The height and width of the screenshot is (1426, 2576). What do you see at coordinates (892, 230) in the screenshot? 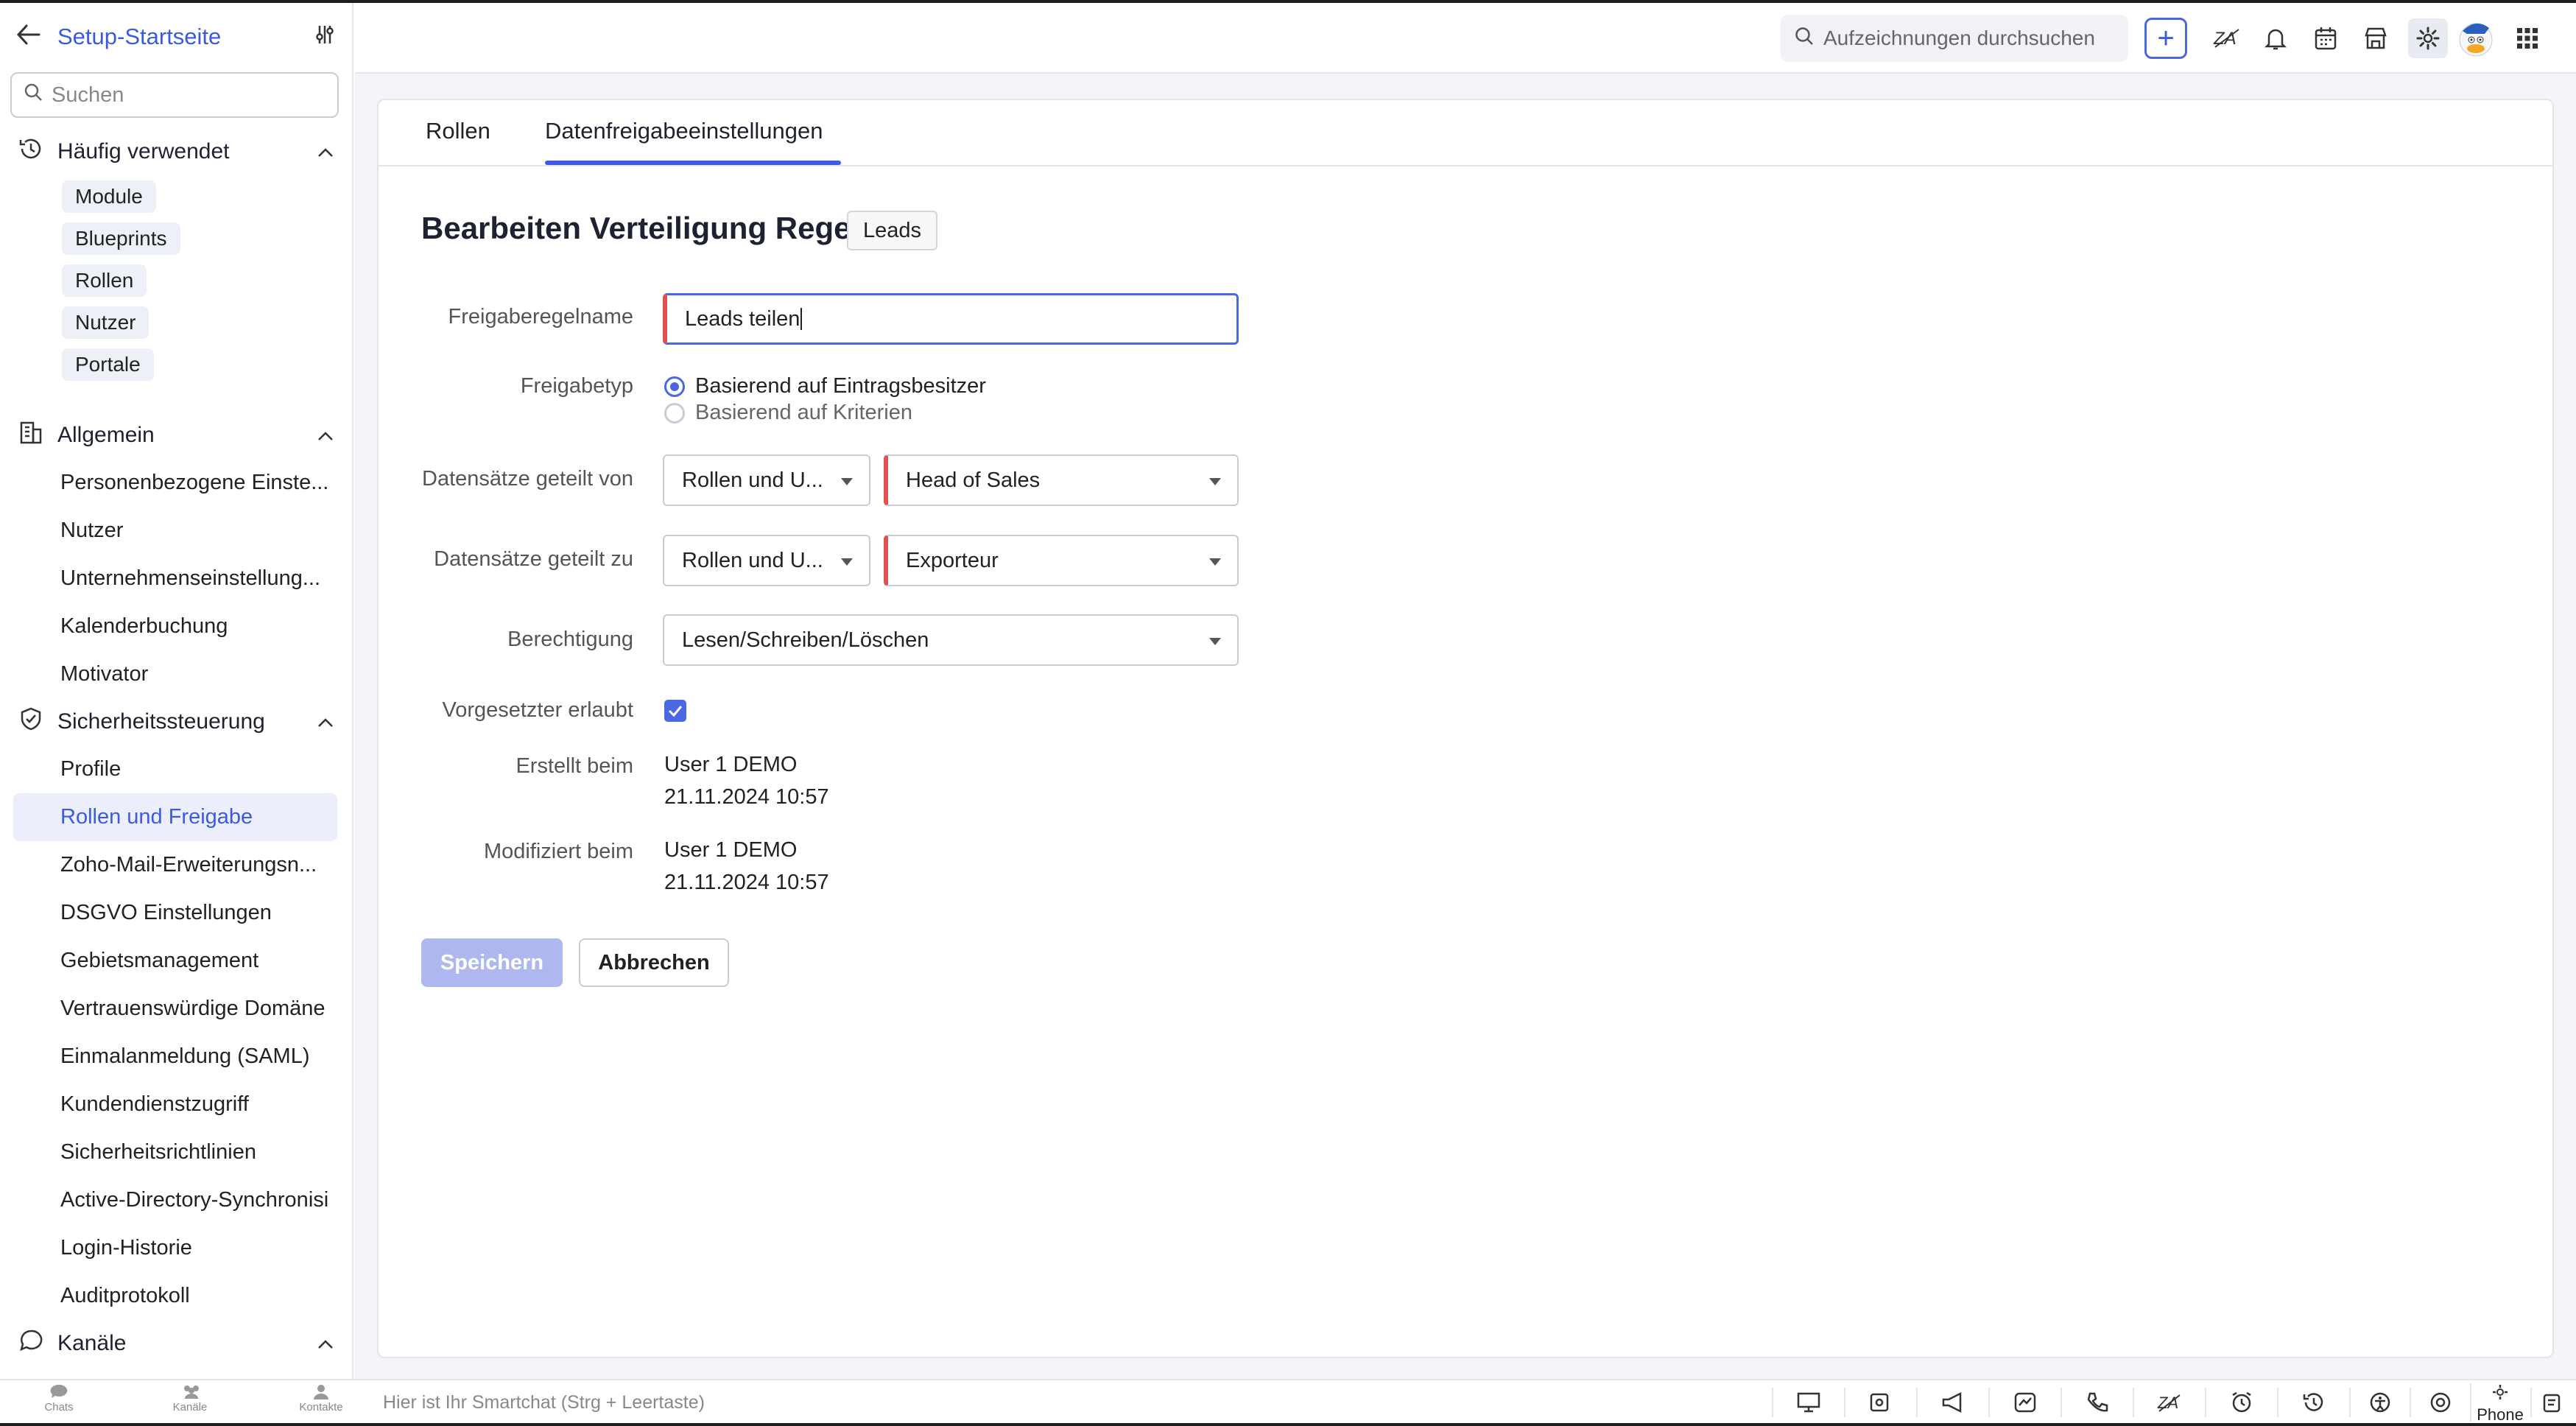
I see `module-tag: Leads` at bounding box center [892, 230].